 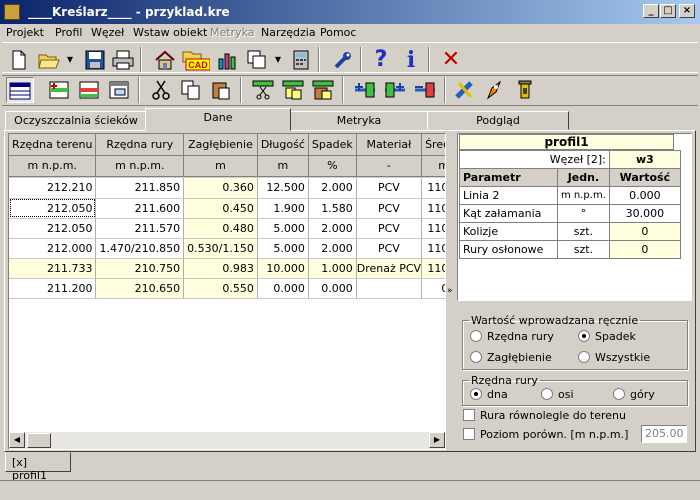 I want to click on scroll-right-icon: ▶, so click(x=437, y=440).